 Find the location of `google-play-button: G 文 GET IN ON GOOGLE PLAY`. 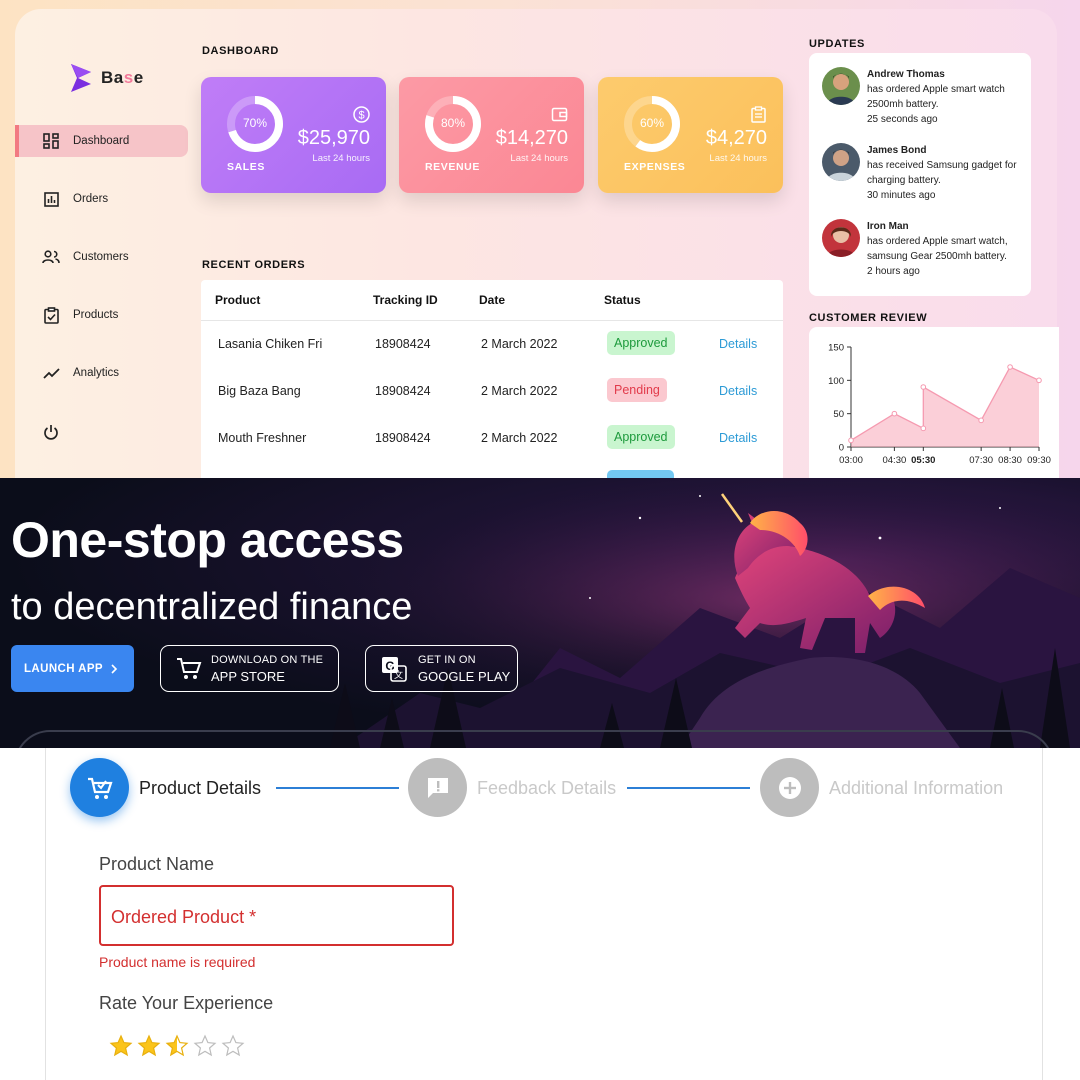

google-play-button: G 文 GET IN ON GOOGLE PLAY is located at coordinates (441, 668).